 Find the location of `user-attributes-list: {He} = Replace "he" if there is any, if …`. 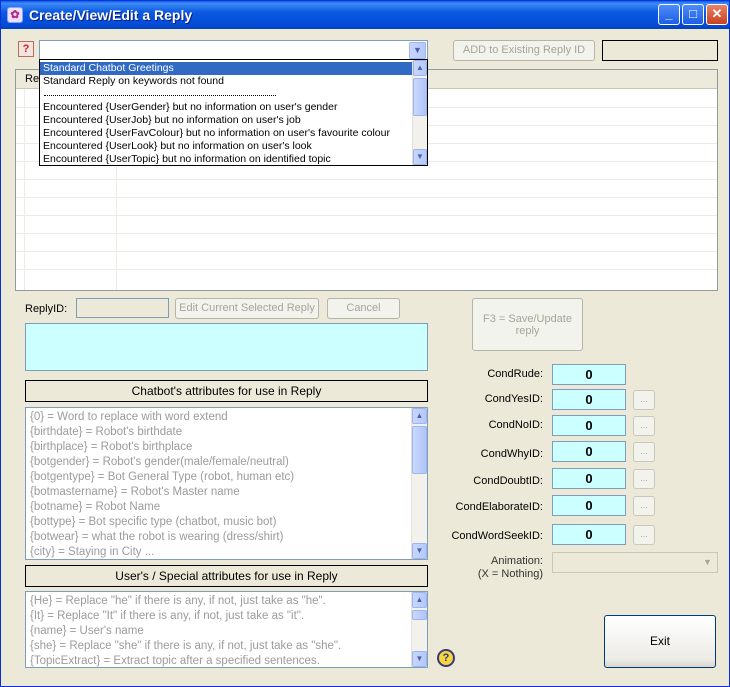

user-attributes-list: {He} = Replace "he" if there is any, if … is located at coordinates (226, 629).